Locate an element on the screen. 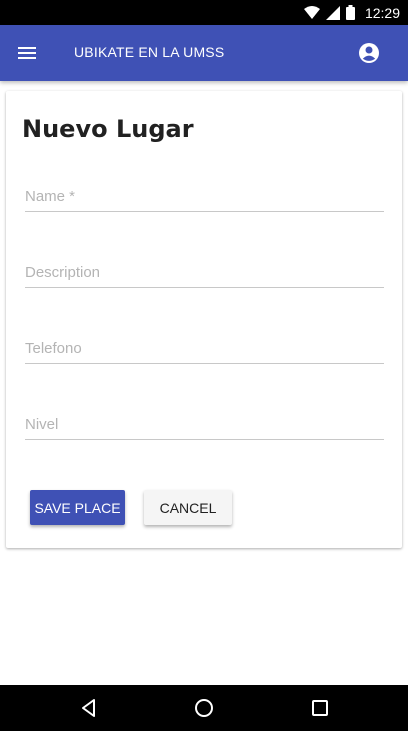 The height and width of the screenshot is (731, 408). description-input is located at coordinates (204, 272).